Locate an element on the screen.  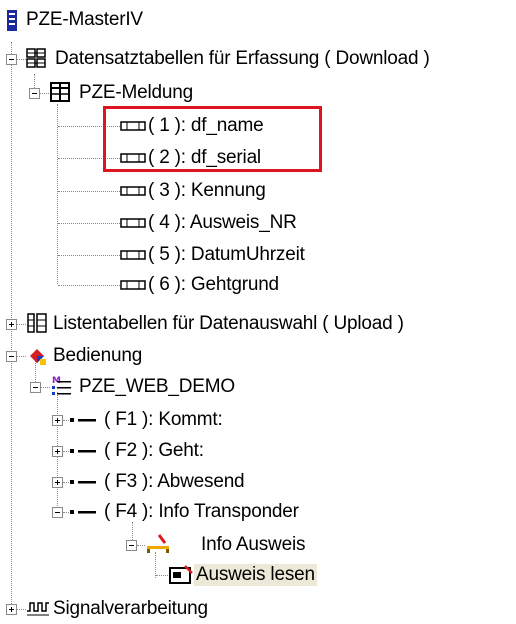
signal-icon is located at coordinates (38, 609).